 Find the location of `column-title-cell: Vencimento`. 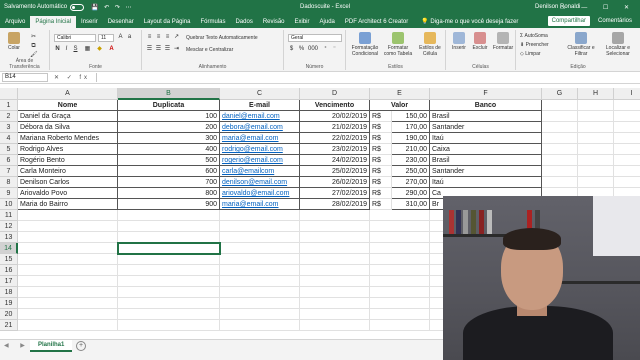

column-title-cell: Vencimento is located at coordinates (335, 105).